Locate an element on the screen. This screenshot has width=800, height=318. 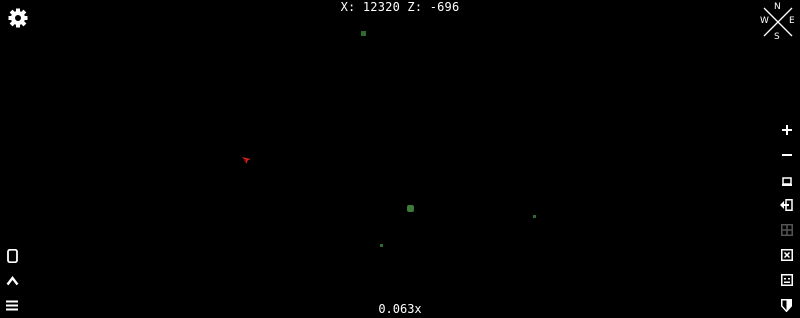
minus-icon is located at coordinates (787, 155).